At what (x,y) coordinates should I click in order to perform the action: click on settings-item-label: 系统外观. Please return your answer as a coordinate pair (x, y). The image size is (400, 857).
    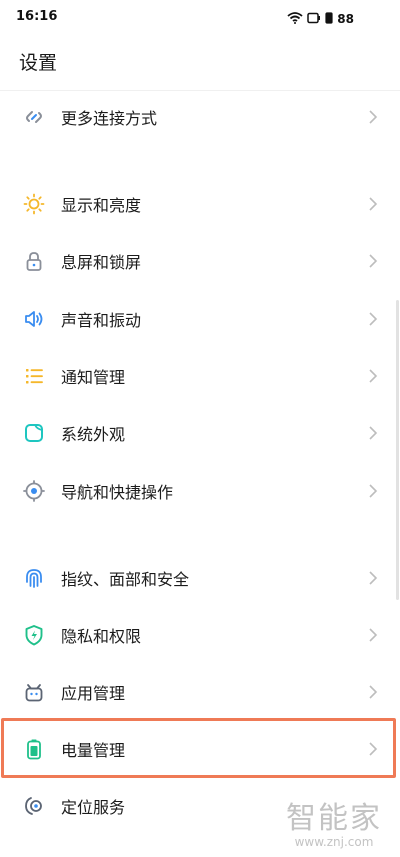
    Looking at the image, I should click on (93, 434).